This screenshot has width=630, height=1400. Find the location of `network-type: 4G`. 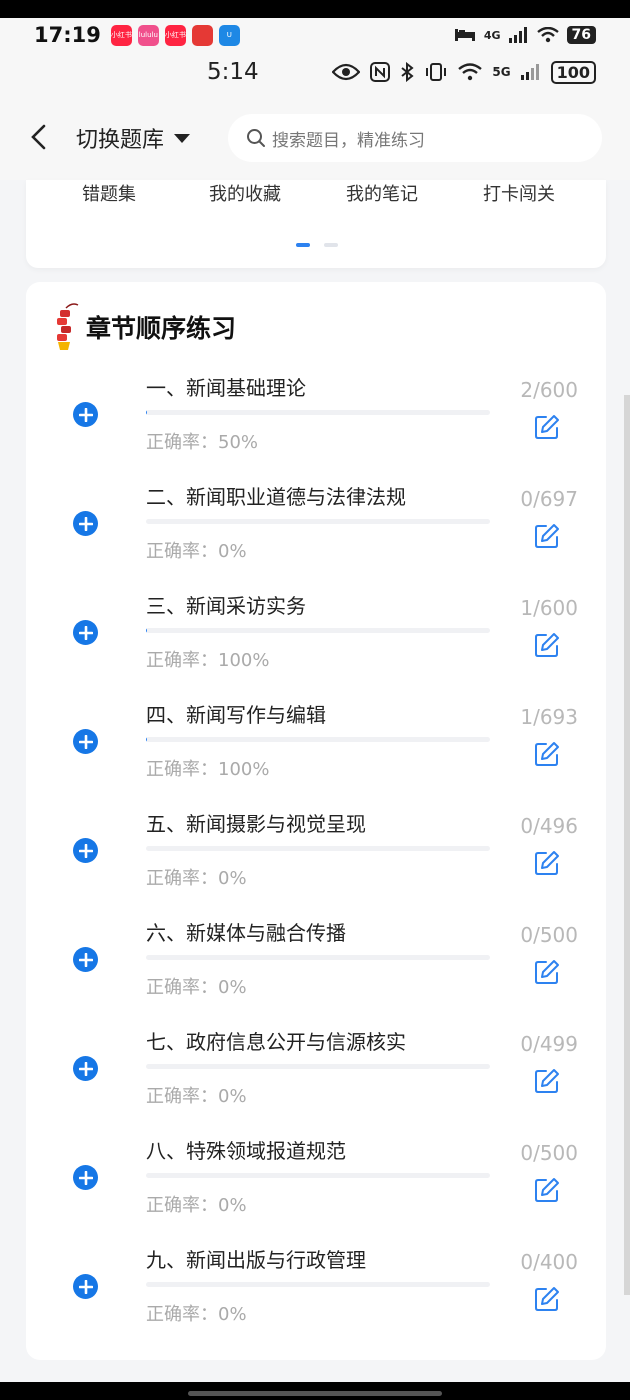

network-type: 4G is located at coordinates (492, 35).